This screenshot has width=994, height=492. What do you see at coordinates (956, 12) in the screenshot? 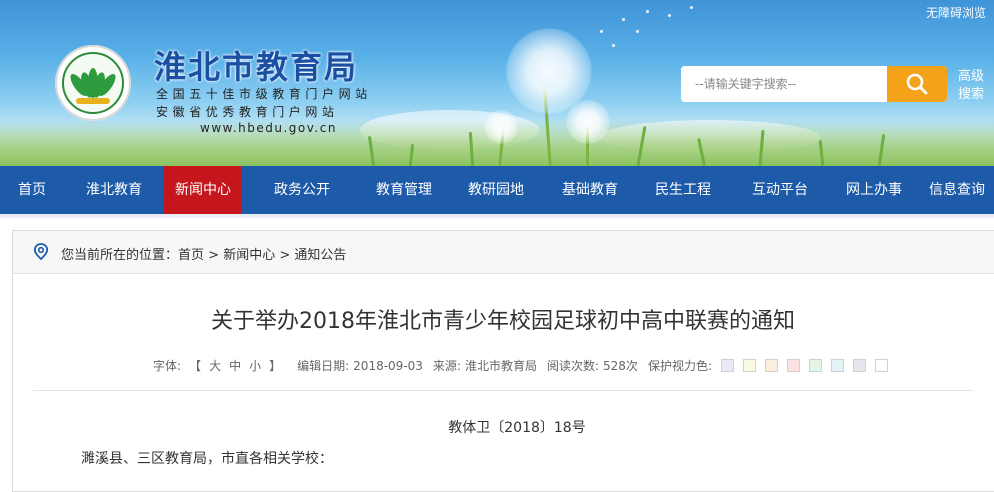
I see `accessibility-link: 无障碍浏览` at bounding box center [956, 12].